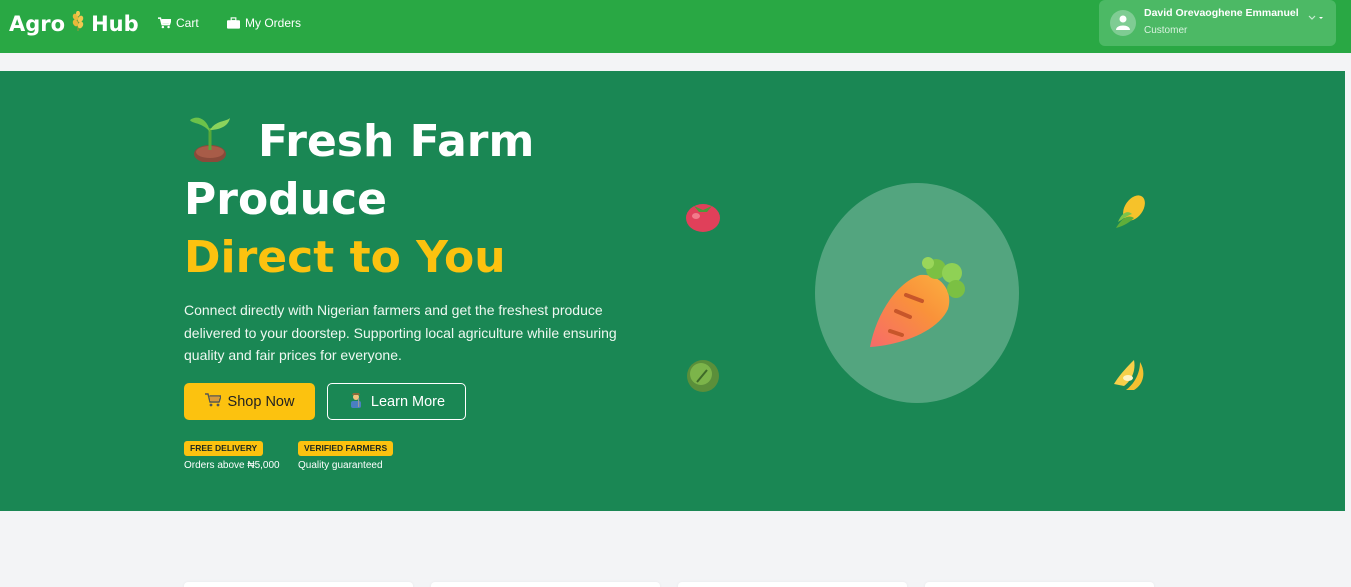 The height and width of the screenshot is (587, 1351). I want to click on shop-now-button: Shop Now, so click(249, 401).